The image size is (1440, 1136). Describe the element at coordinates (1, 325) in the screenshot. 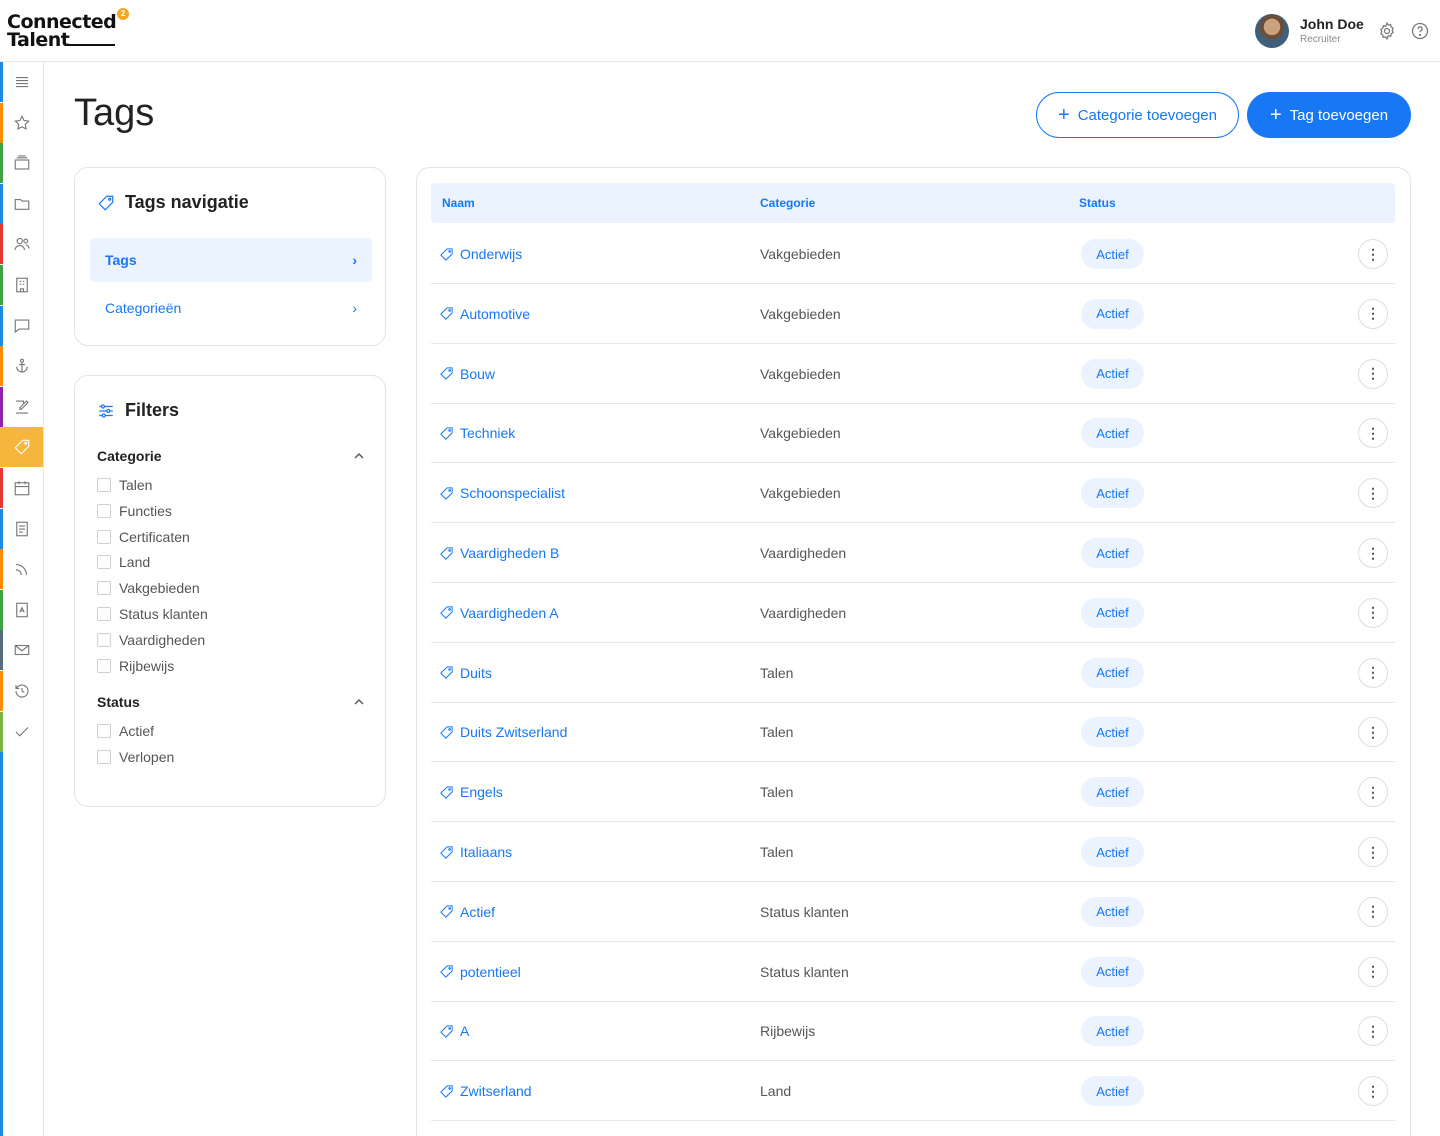

I see `rail-color-segment` at that location.